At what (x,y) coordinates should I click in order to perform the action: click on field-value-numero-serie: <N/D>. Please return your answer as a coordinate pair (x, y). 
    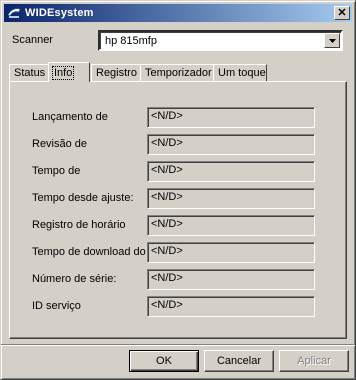
    Looking at the image, I should click on (231, 279).